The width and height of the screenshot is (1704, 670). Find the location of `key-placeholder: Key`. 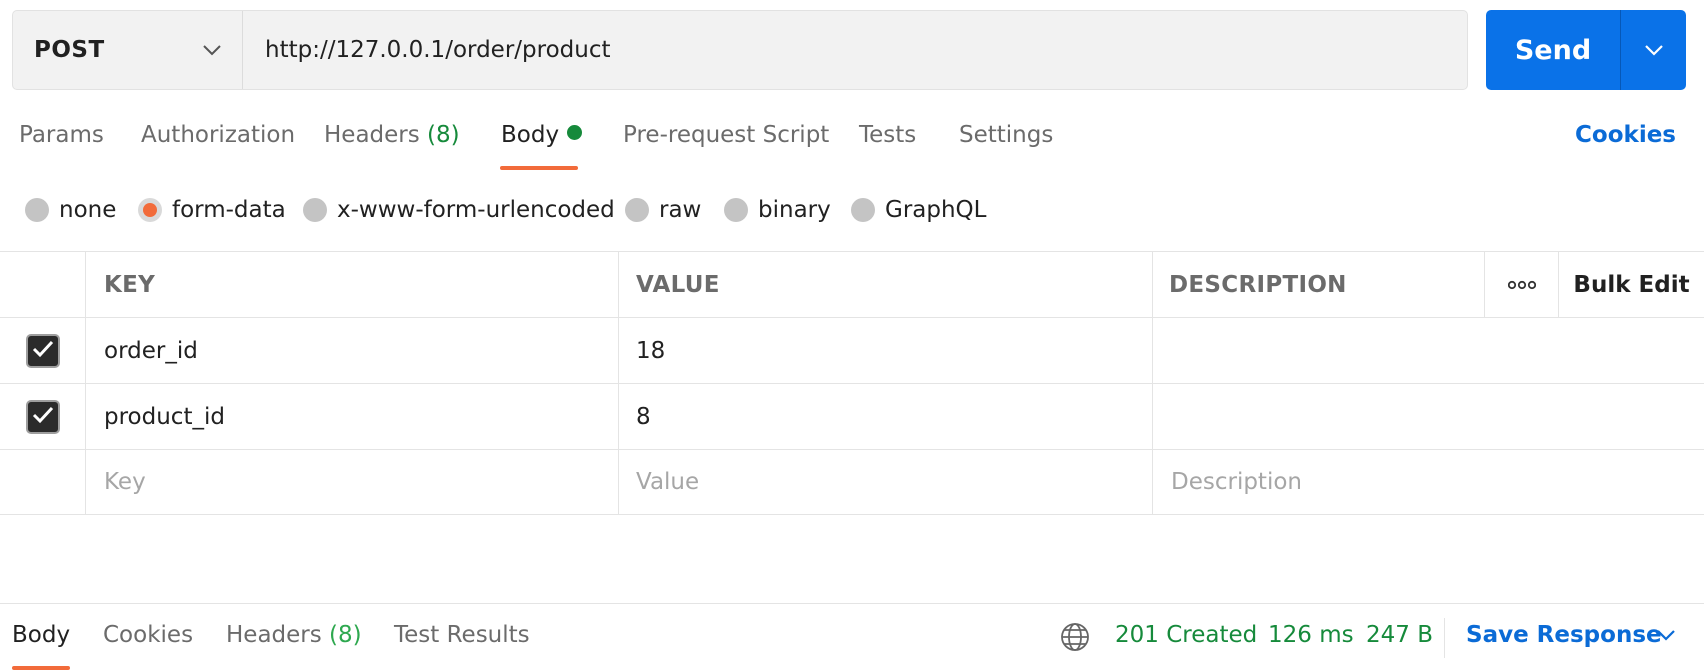

key-placeholder: Key is located at coordinates (125, 482).